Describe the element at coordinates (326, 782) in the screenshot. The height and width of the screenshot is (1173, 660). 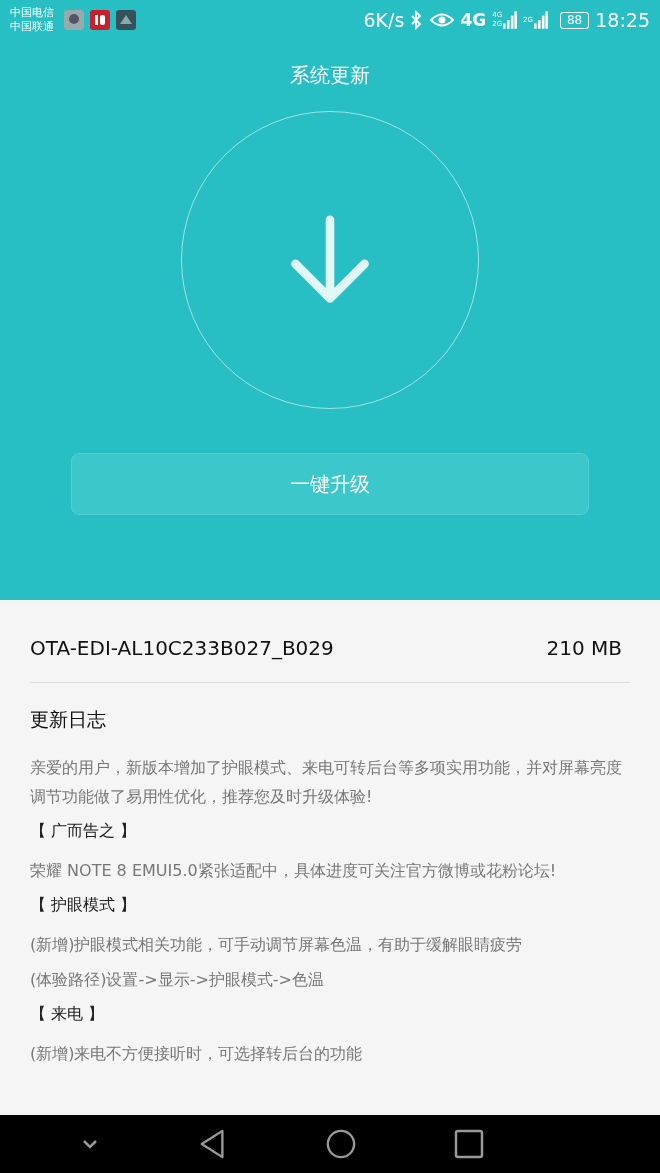
I see `changelog-text: 亲爱的用户，新版本增加了护眼模式、来电可转后台等多项实用功能，并对屏幕亮度调节功能做了易用性优化，推荐您及时升级体验!` at that location.